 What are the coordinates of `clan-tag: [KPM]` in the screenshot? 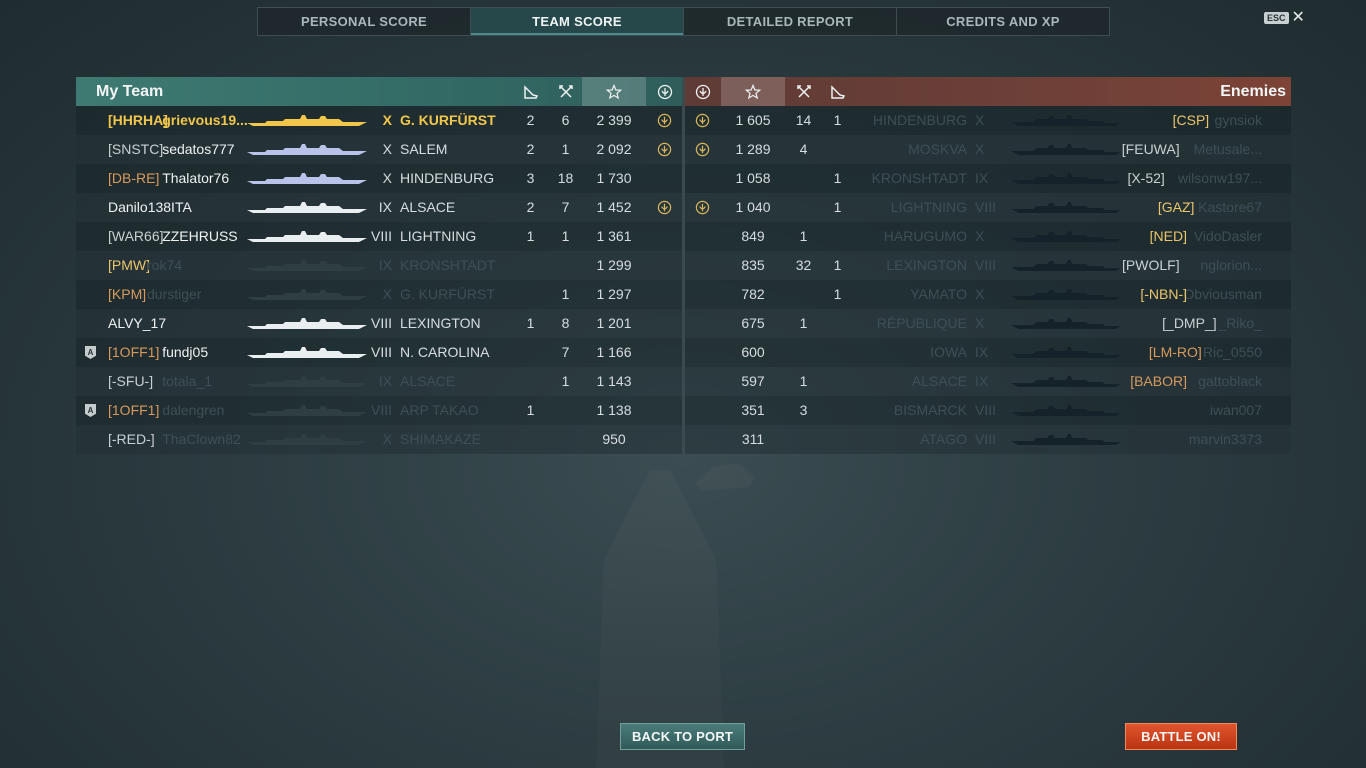 It's located at (127, 294).